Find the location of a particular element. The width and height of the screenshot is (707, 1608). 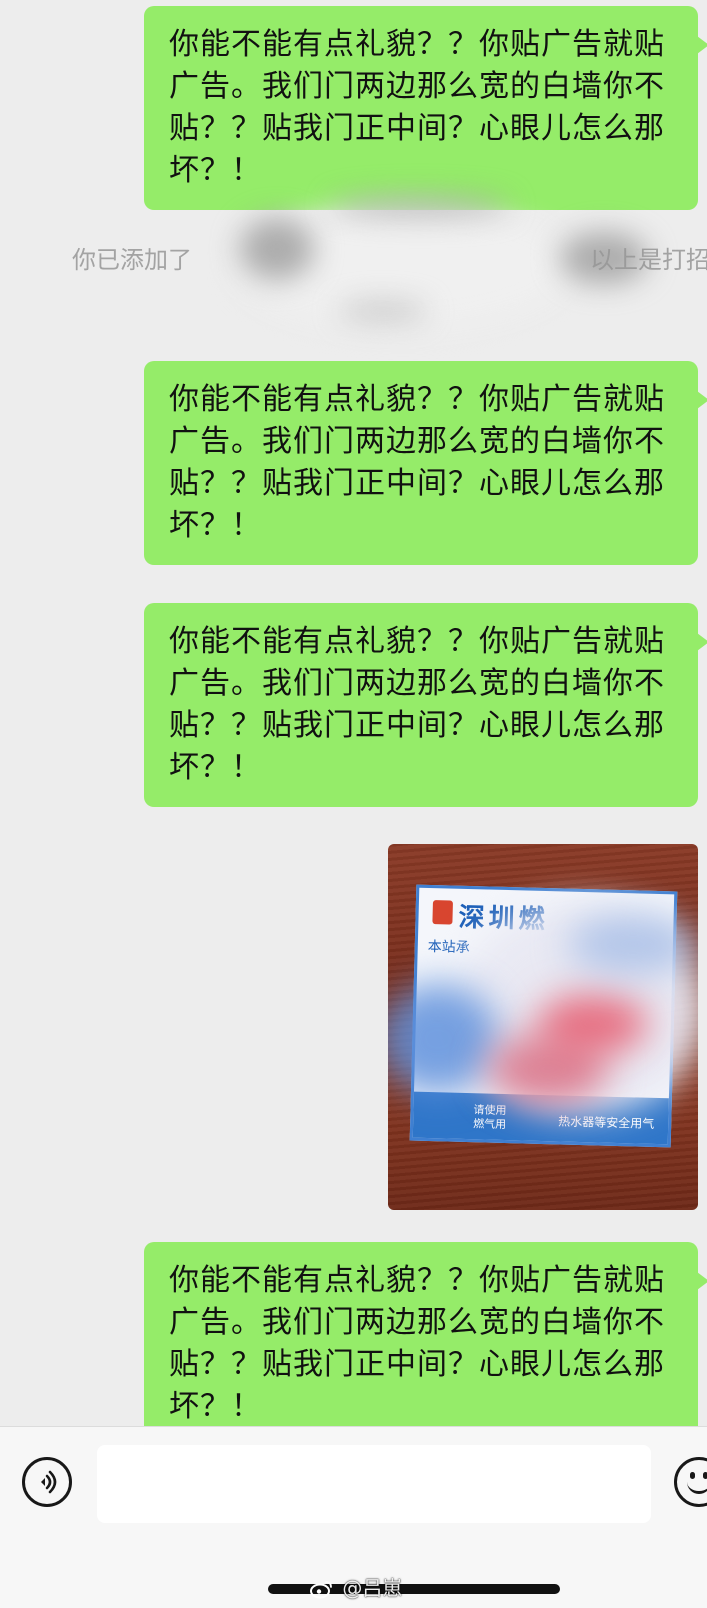

voice-wave-icon is located at coordinates (49, 1482).